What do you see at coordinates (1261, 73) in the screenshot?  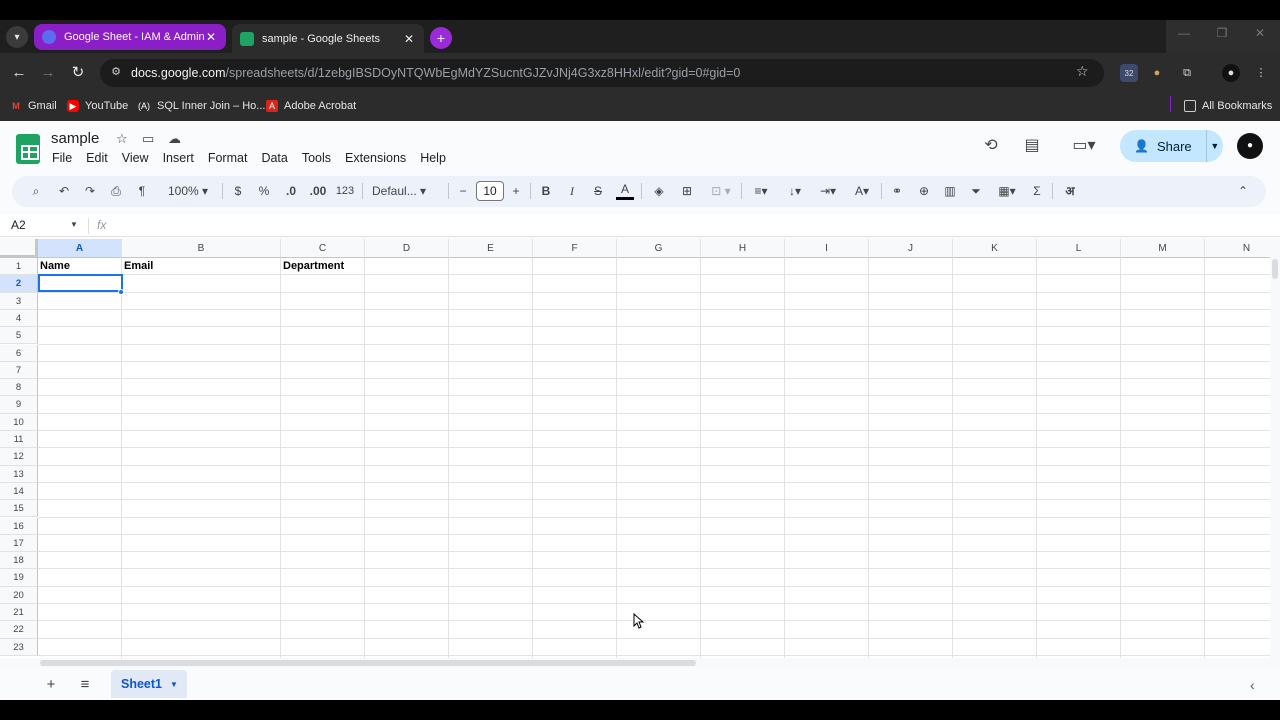 I see `menu-kebab-icon: ⋮` at bounding box center [1261, 73].